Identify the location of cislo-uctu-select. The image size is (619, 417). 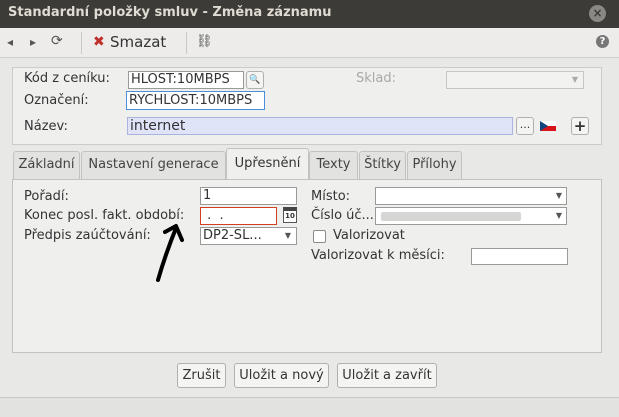
(471, 216).